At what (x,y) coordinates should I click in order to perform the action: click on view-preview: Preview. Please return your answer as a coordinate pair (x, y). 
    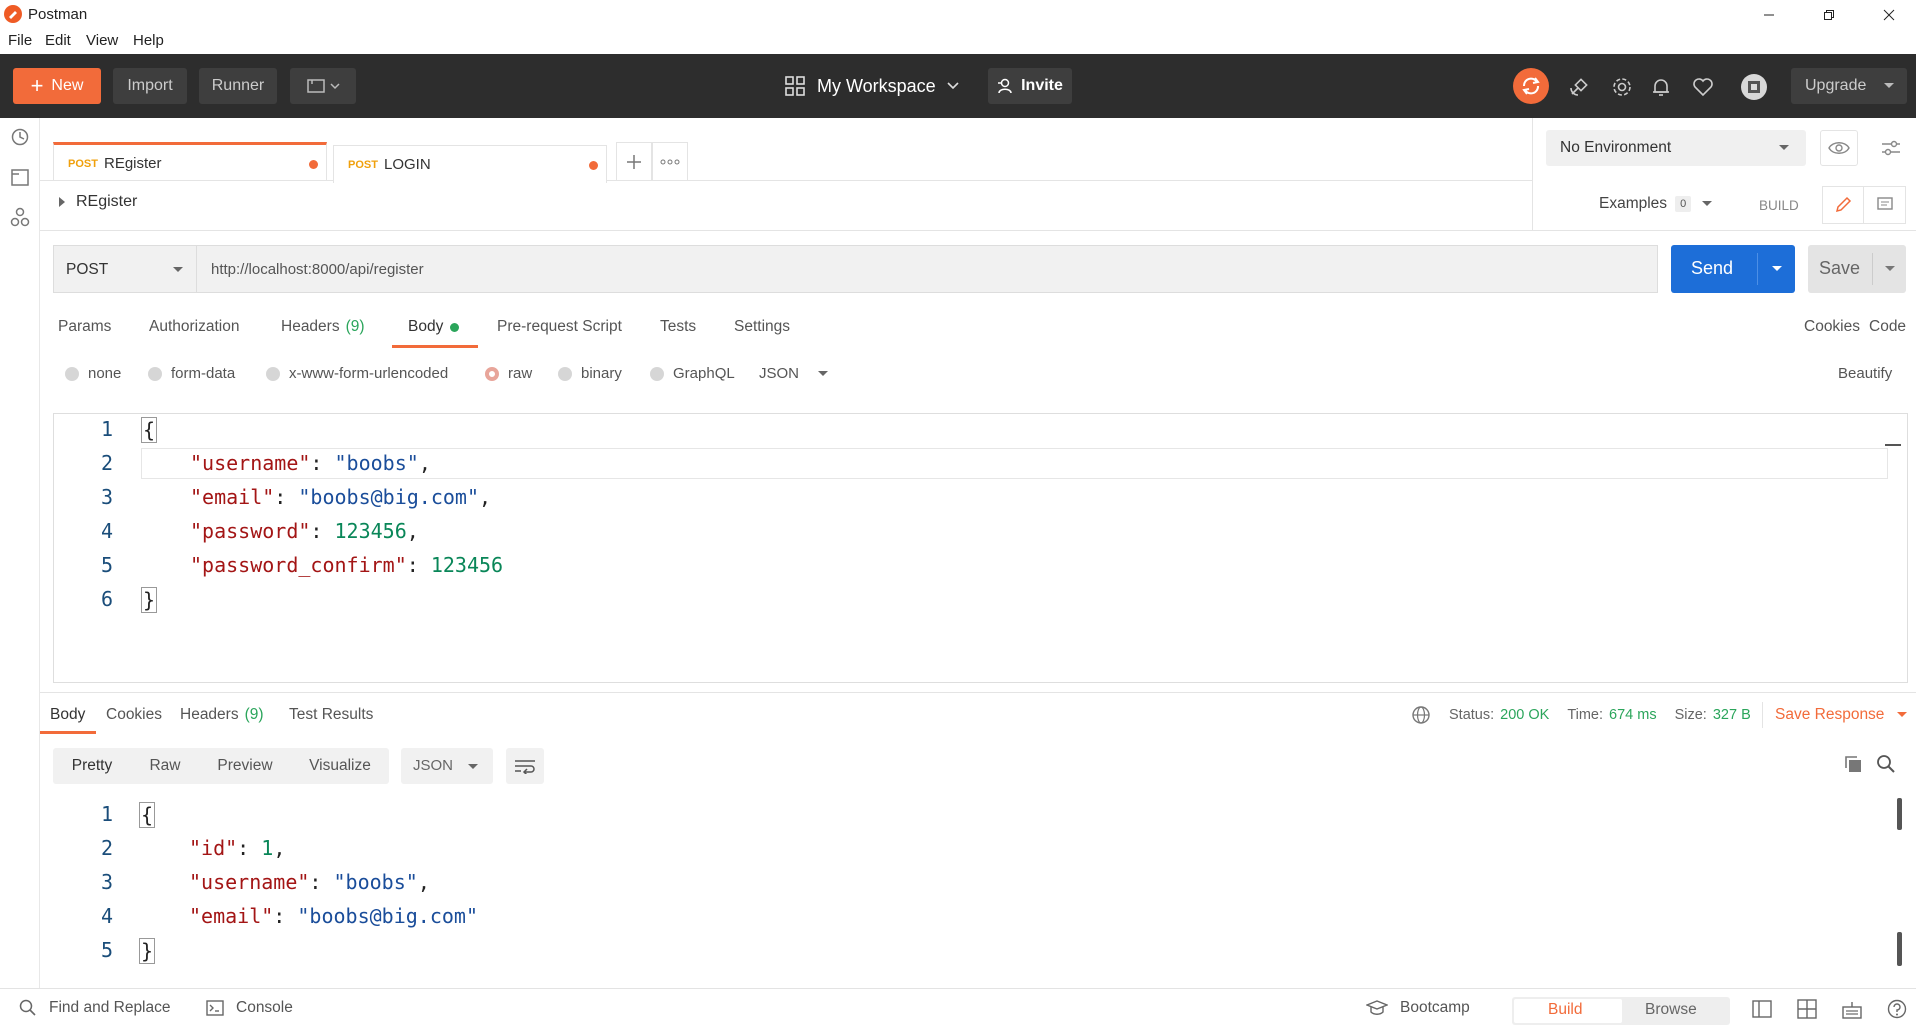
    Looking at the image, I should click on (245, 766).